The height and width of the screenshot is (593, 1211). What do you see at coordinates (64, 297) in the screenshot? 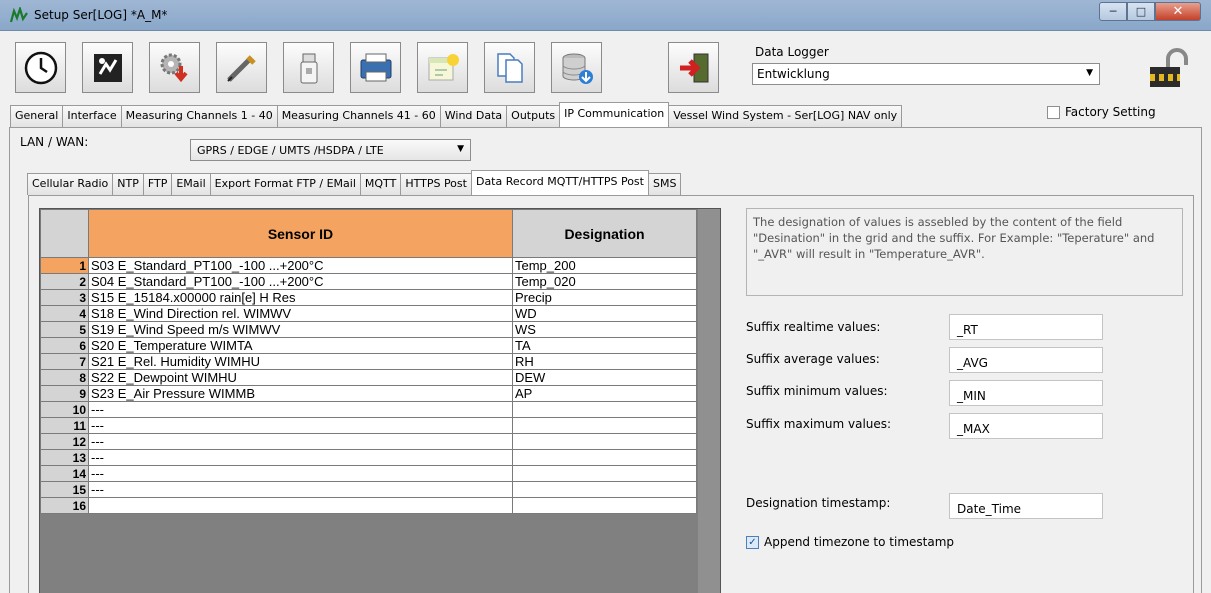
I see `row-number: 3` at bounding box center [64, 297].